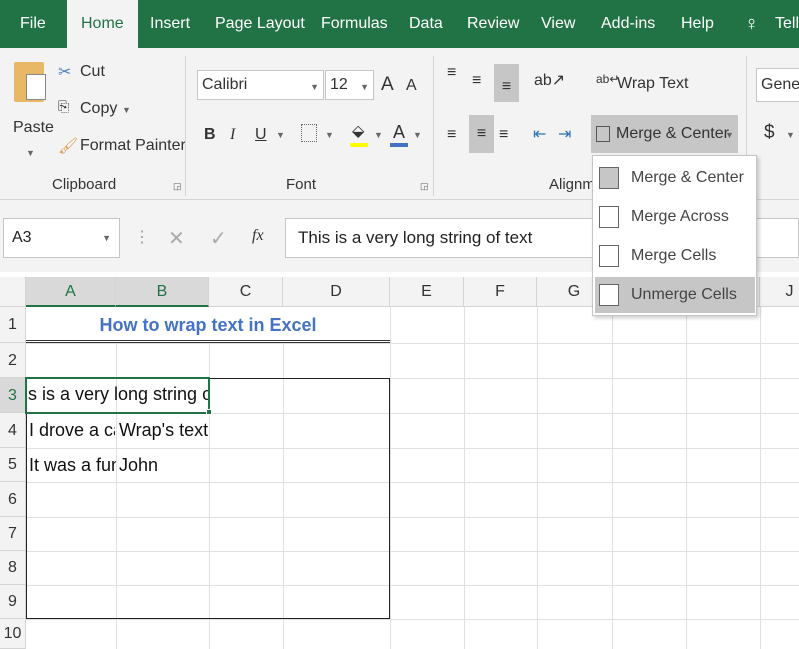  What do you see at coordinates (30, 153) in the screenshot?
I see `paste-dropdown-icon: ▼` at bounding box center [30, 153].